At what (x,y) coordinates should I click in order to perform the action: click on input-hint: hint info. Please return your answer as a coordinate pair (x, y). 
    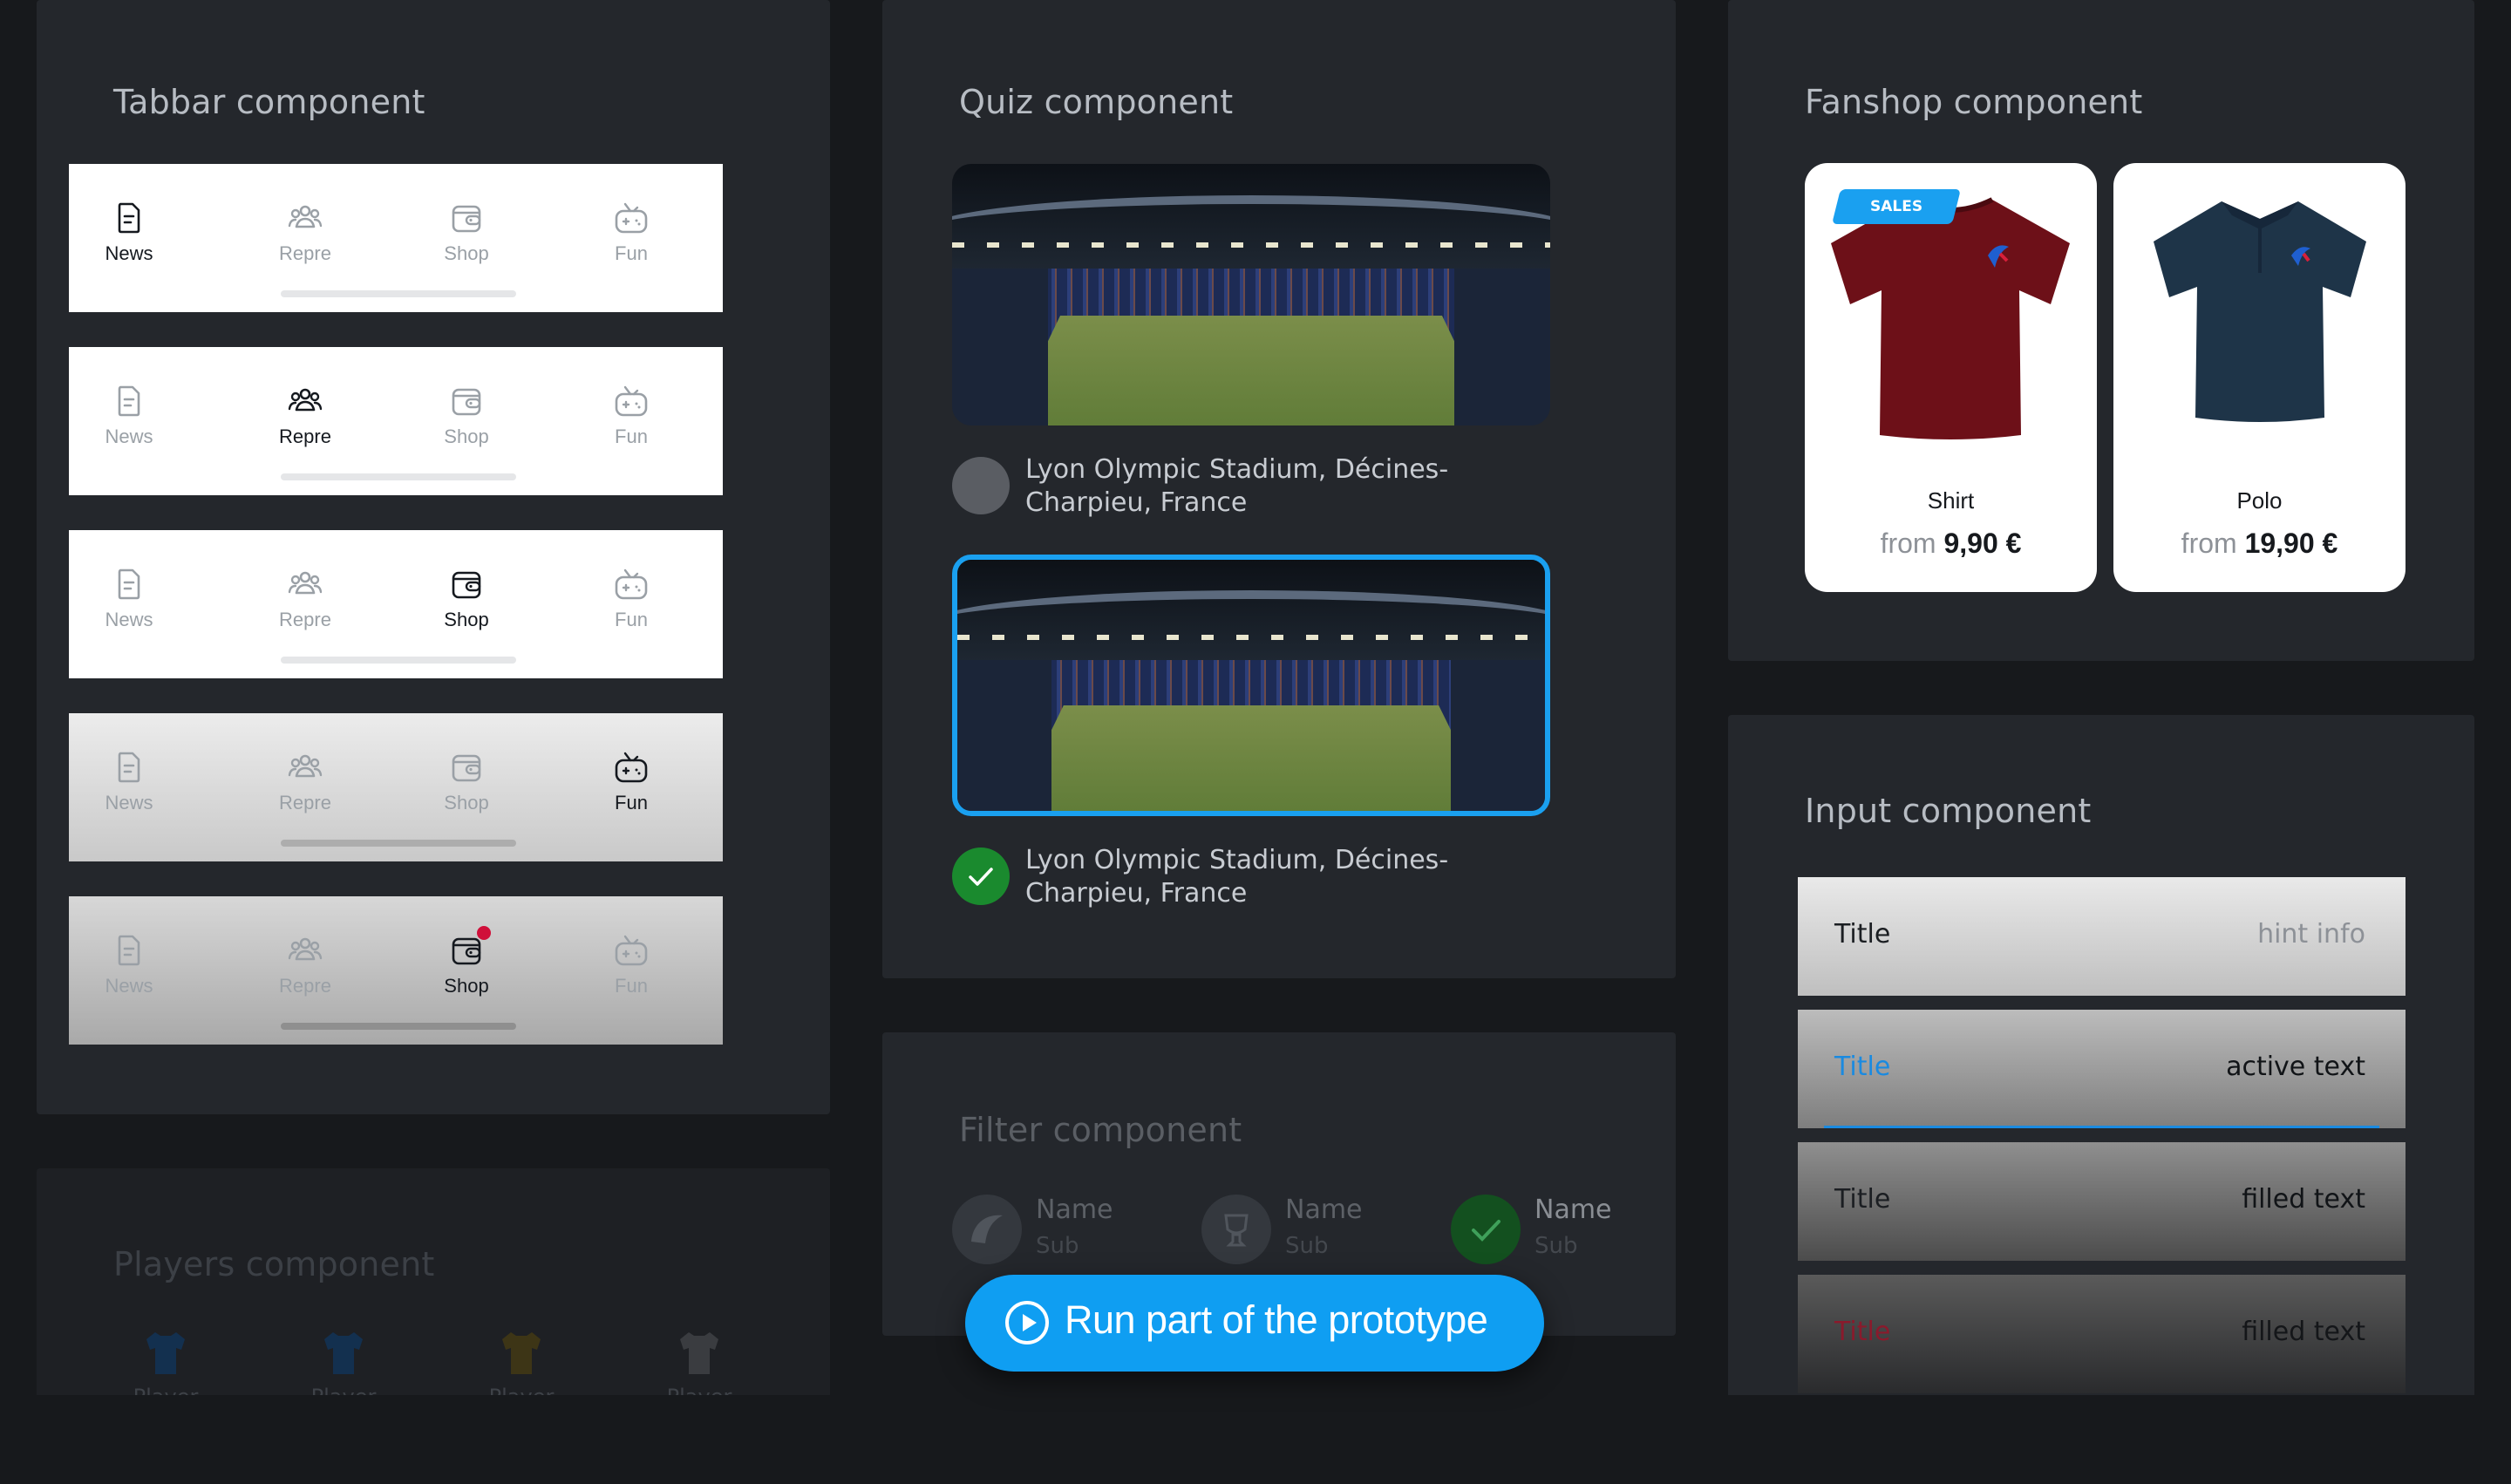
    Looking at the image, I should click on (2311, 934).